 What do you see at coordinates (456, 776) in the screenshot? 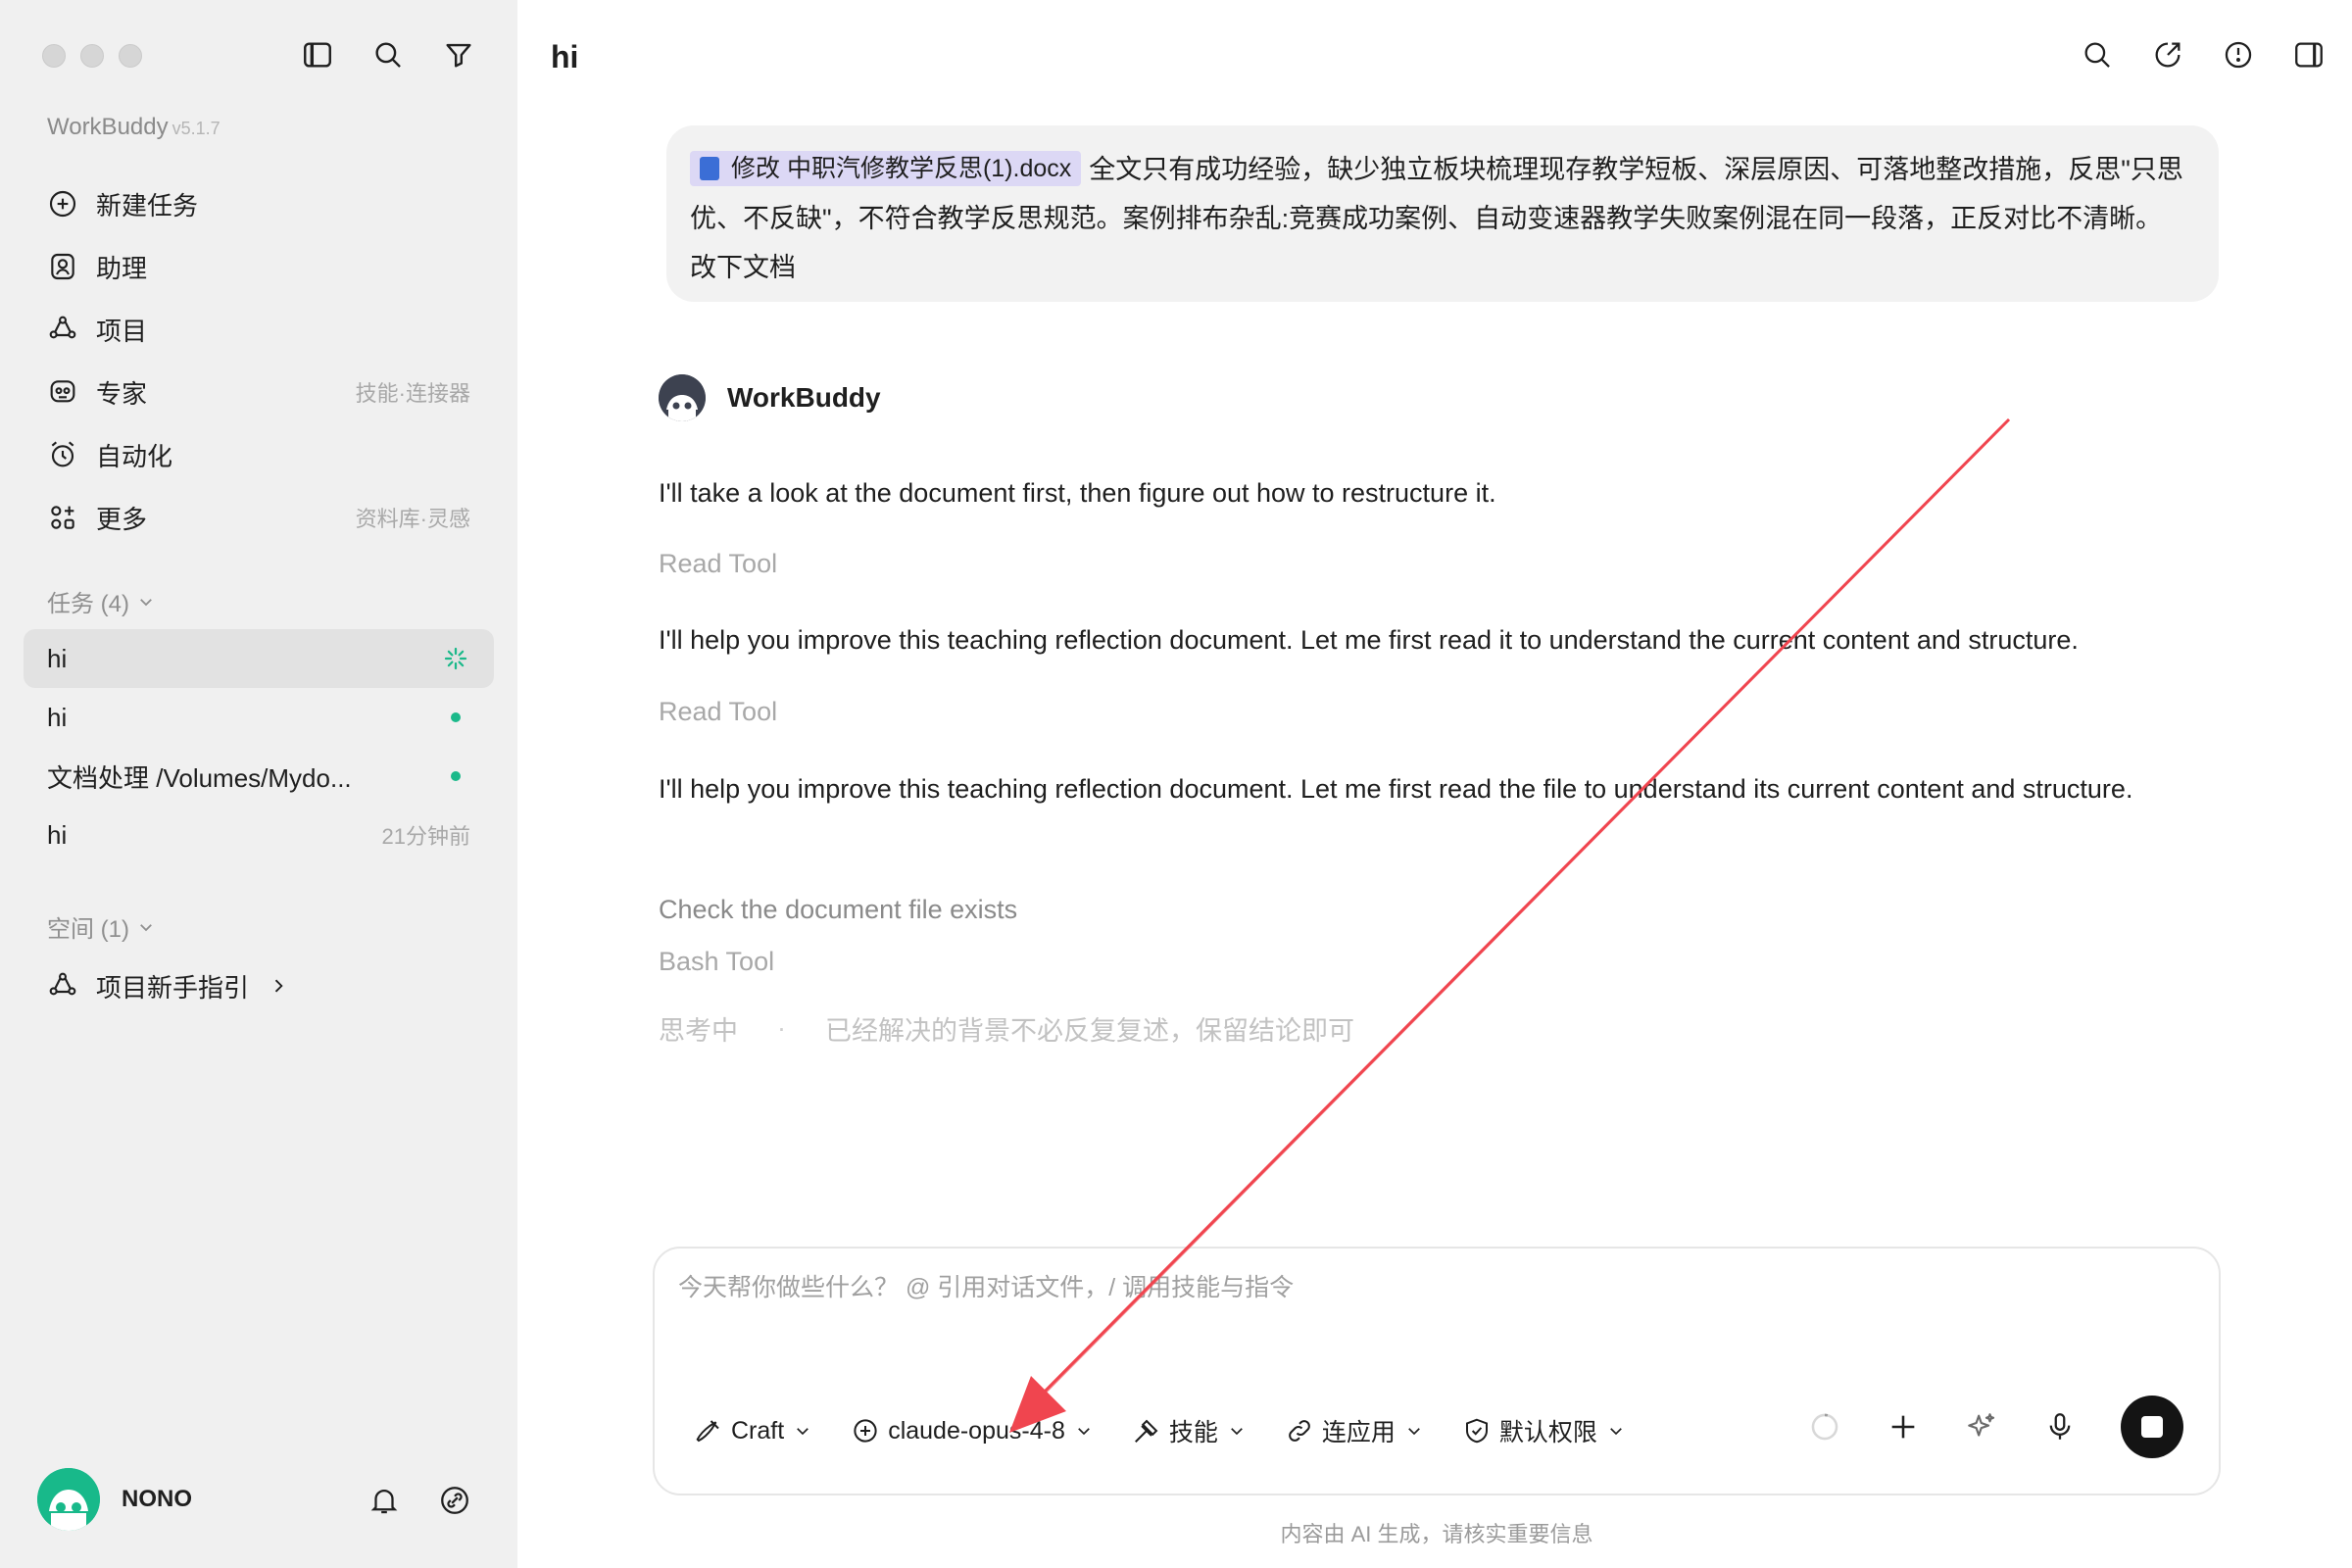
I see `unread-dot` at bounding box center [456, 776].